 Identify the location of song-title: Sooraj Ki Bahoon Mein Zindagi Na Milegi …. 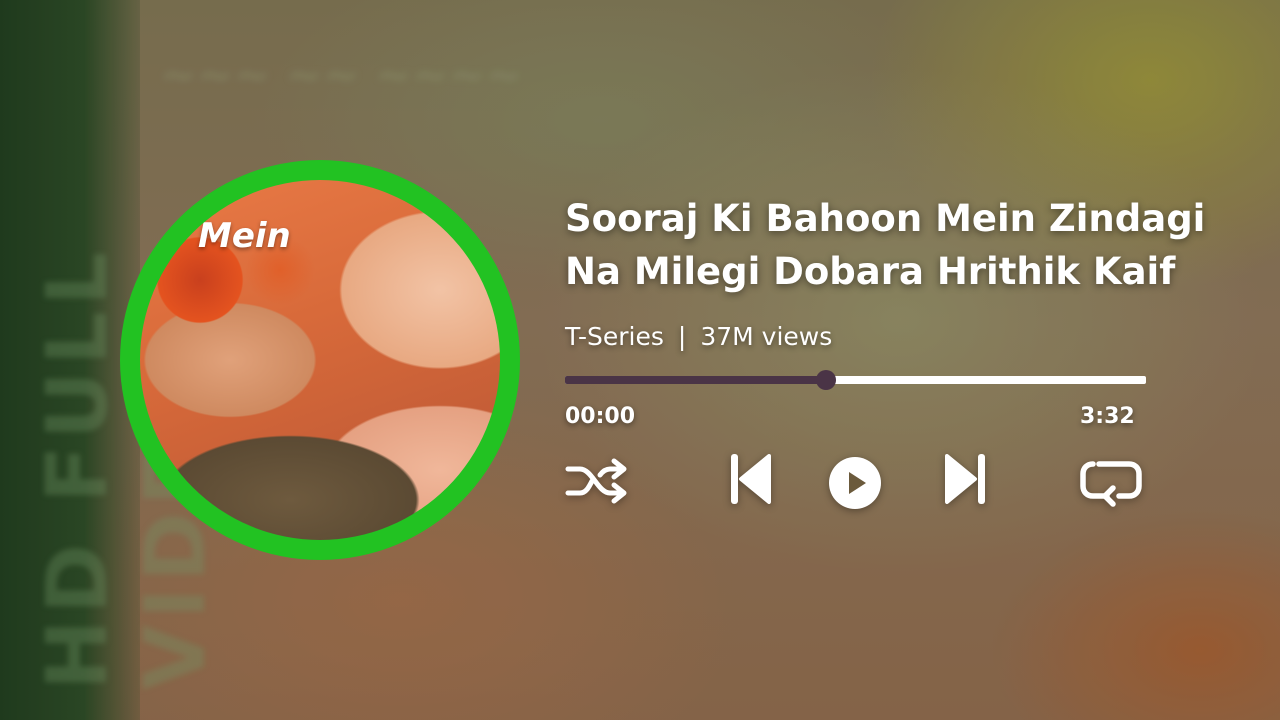
(915, 245).